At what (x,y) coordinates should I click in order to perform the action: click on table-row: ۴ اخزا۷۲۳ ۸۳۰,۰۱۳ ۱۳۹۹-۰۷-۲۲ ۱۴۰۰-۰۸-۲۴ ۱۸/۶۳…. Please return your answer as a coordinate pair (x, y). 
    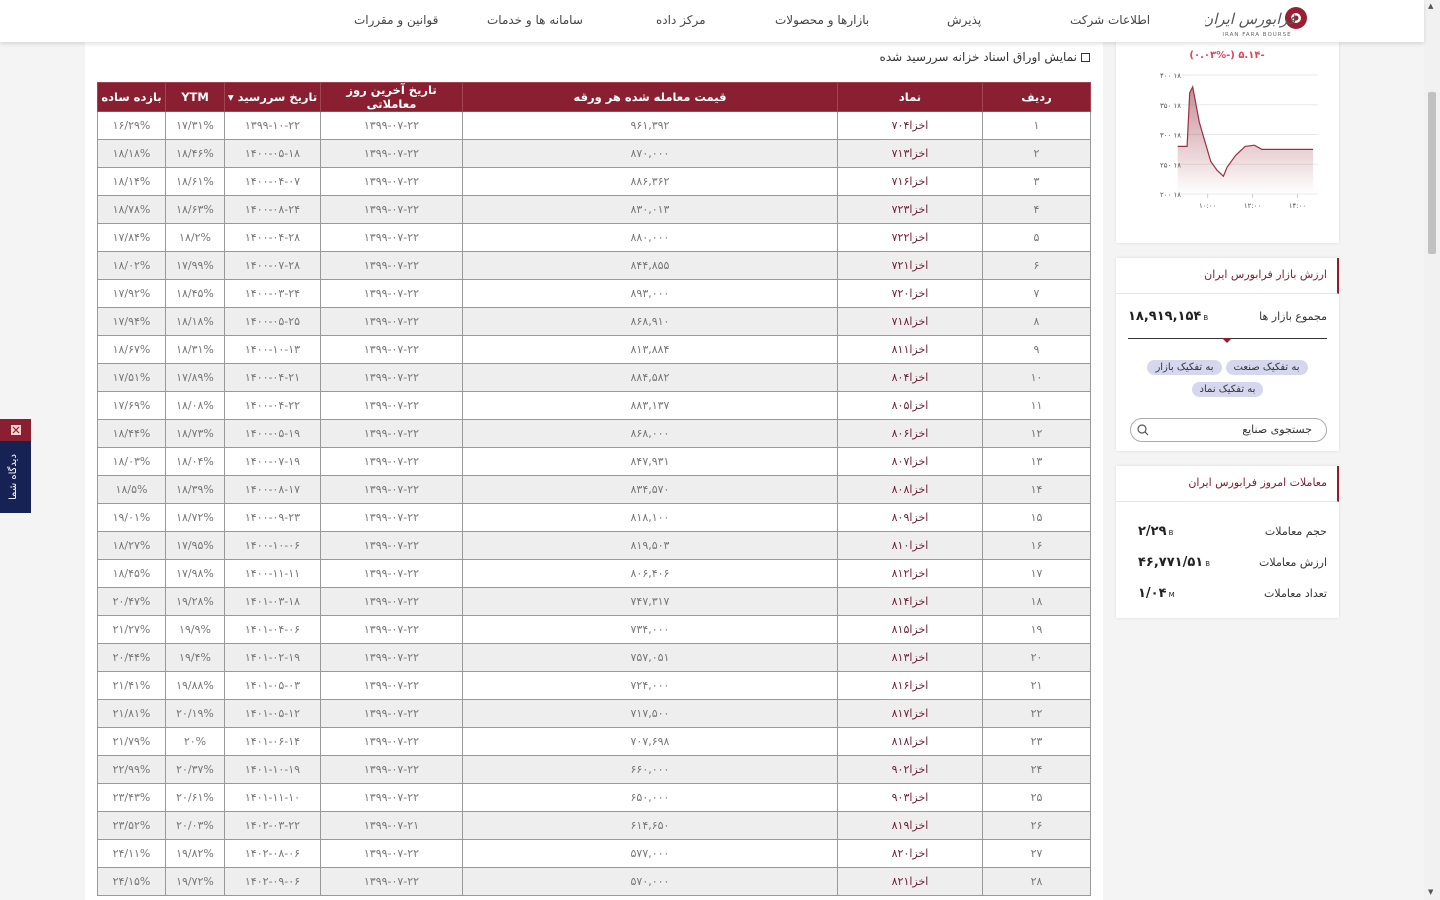
    Looking at the image, I should click on (594, 209).